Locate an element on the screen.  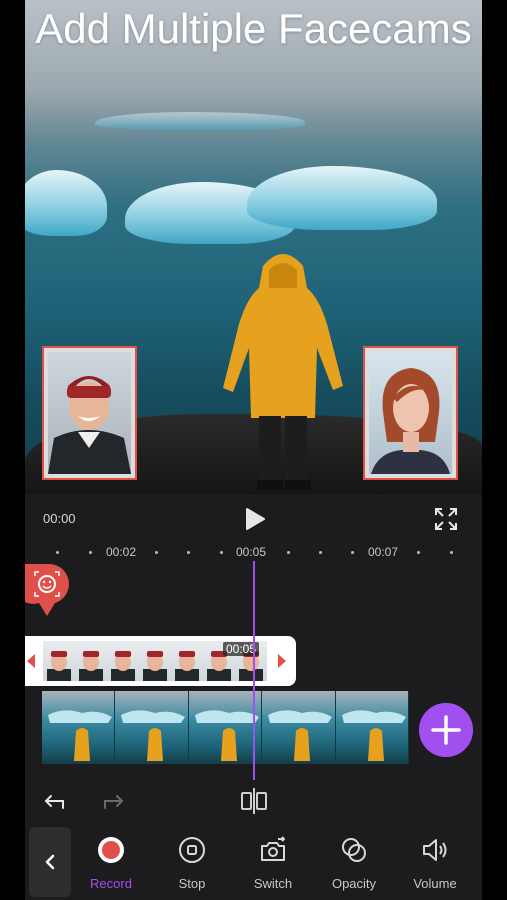
opacity-label: Opacity is located at coordinates (354, 883).